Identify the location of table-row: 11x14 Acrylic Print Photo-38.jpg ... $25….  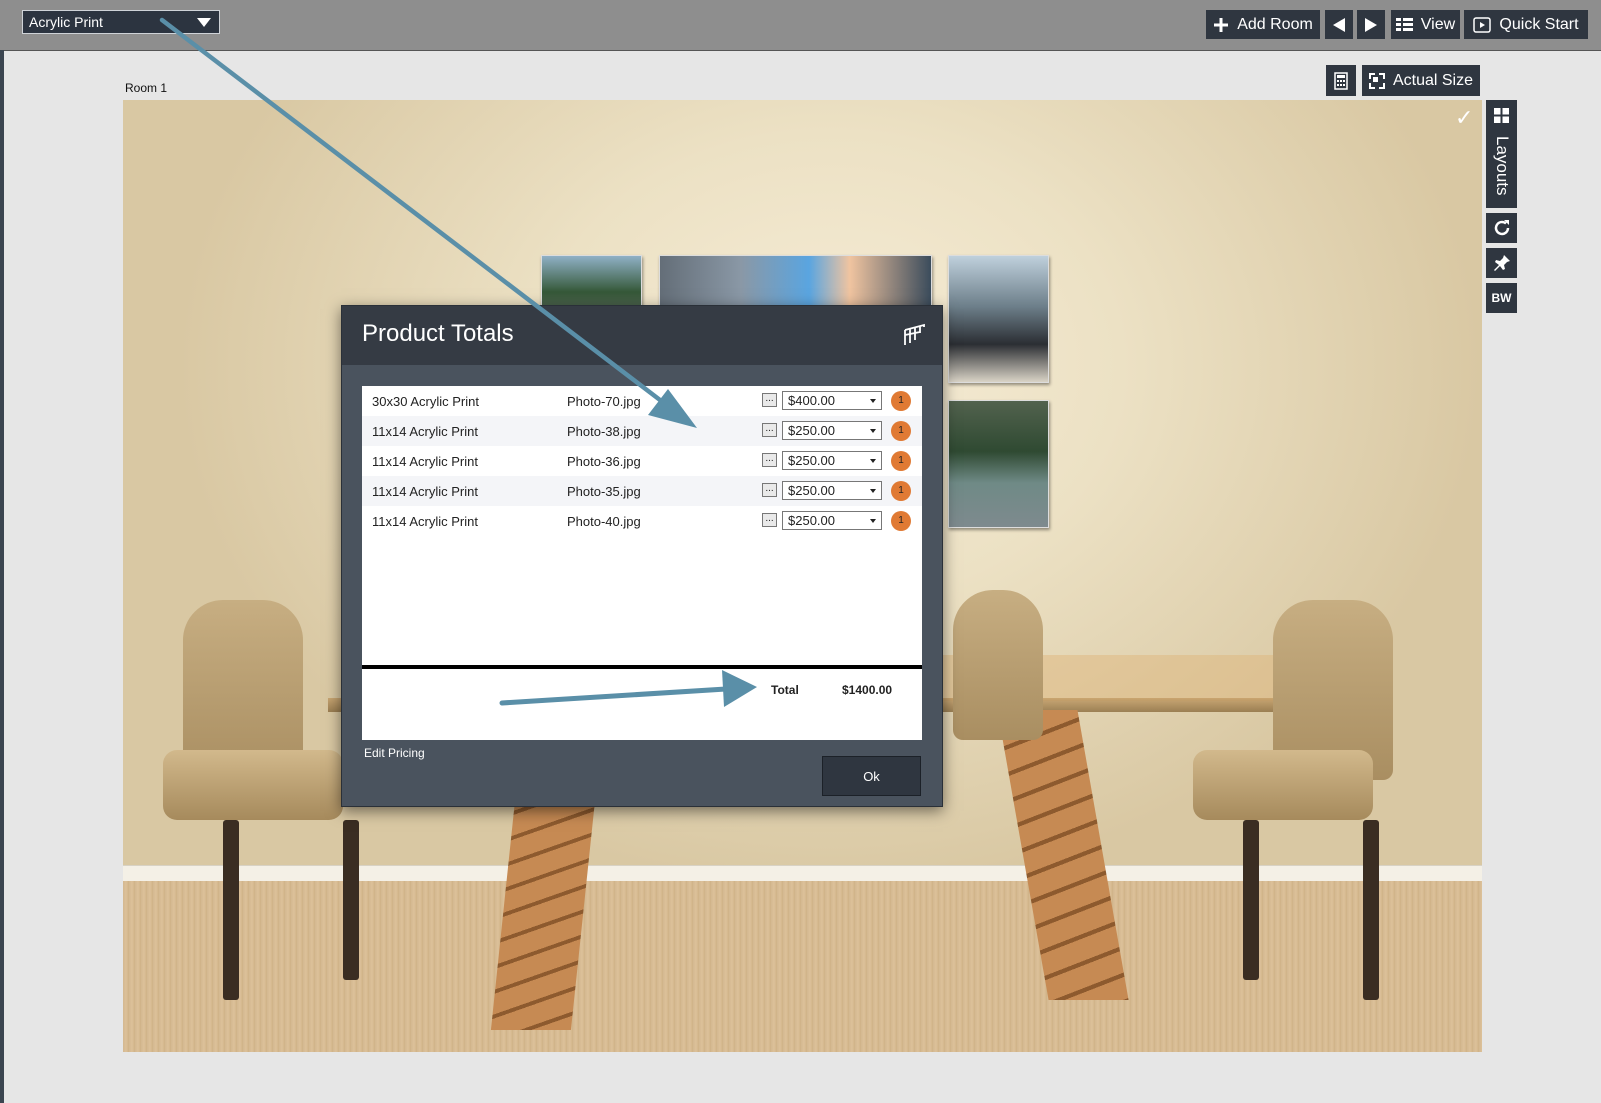
(642, 431).